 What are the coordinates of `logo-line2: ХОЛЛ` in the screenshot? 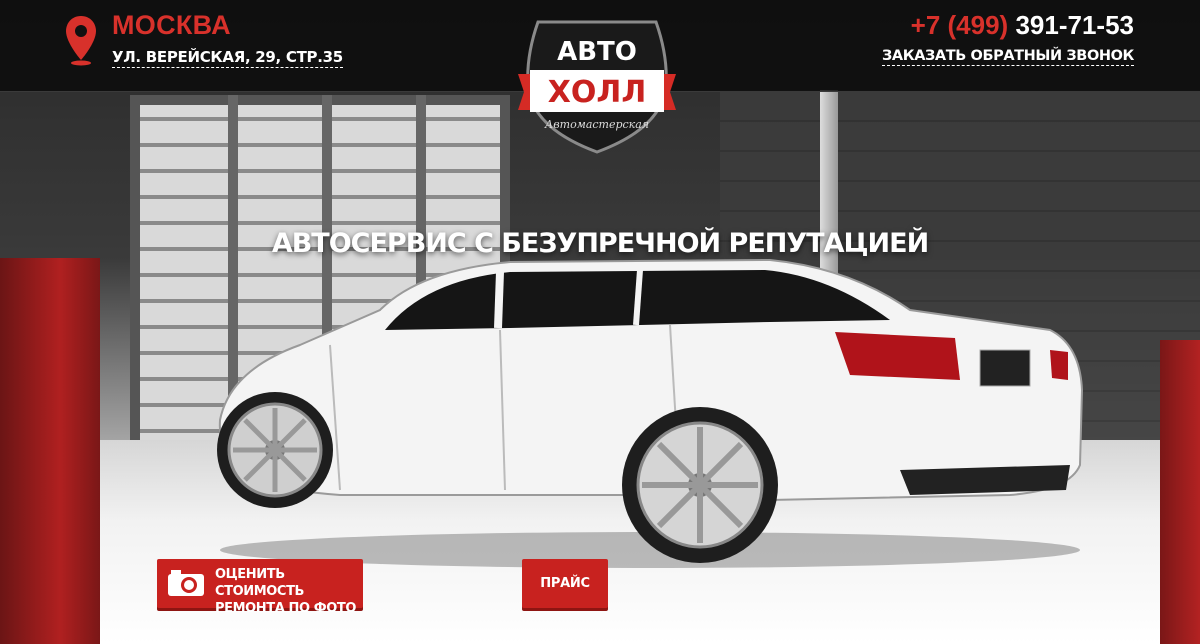 It's located at (597, 92).